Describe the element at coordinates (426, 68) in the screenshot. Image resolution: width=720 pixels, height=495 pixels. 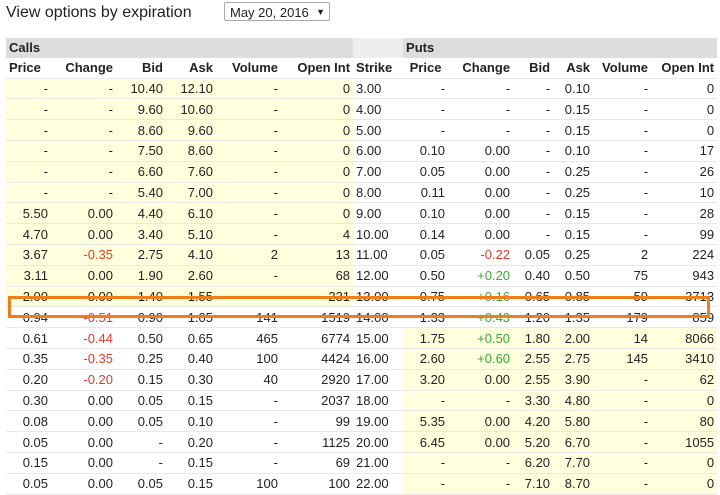
I see `column-header-put-price: Price` at that location.